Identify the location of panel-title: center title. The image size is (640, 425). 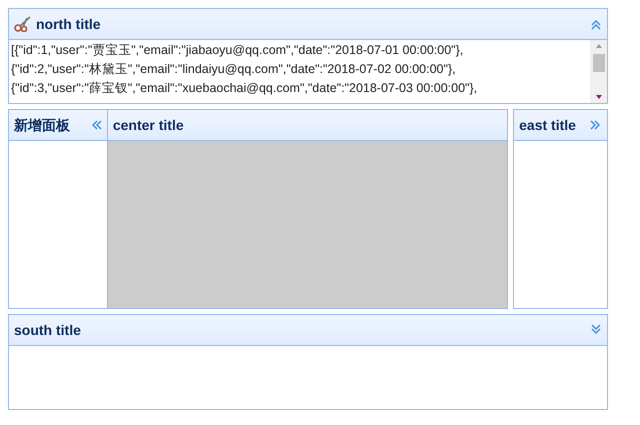
(148, 125).